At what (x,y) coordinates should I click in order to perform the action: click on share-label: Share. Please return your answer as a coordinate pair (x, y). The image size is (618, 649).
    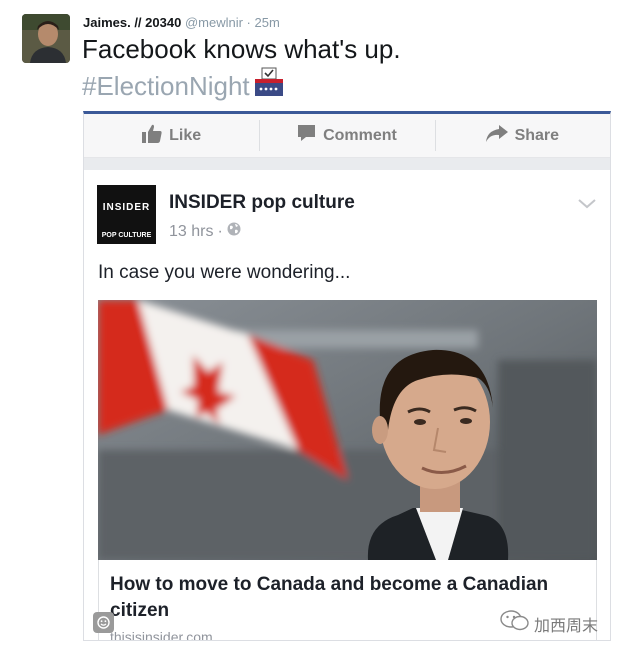
    Looking at the image, I should click on (537, 135).